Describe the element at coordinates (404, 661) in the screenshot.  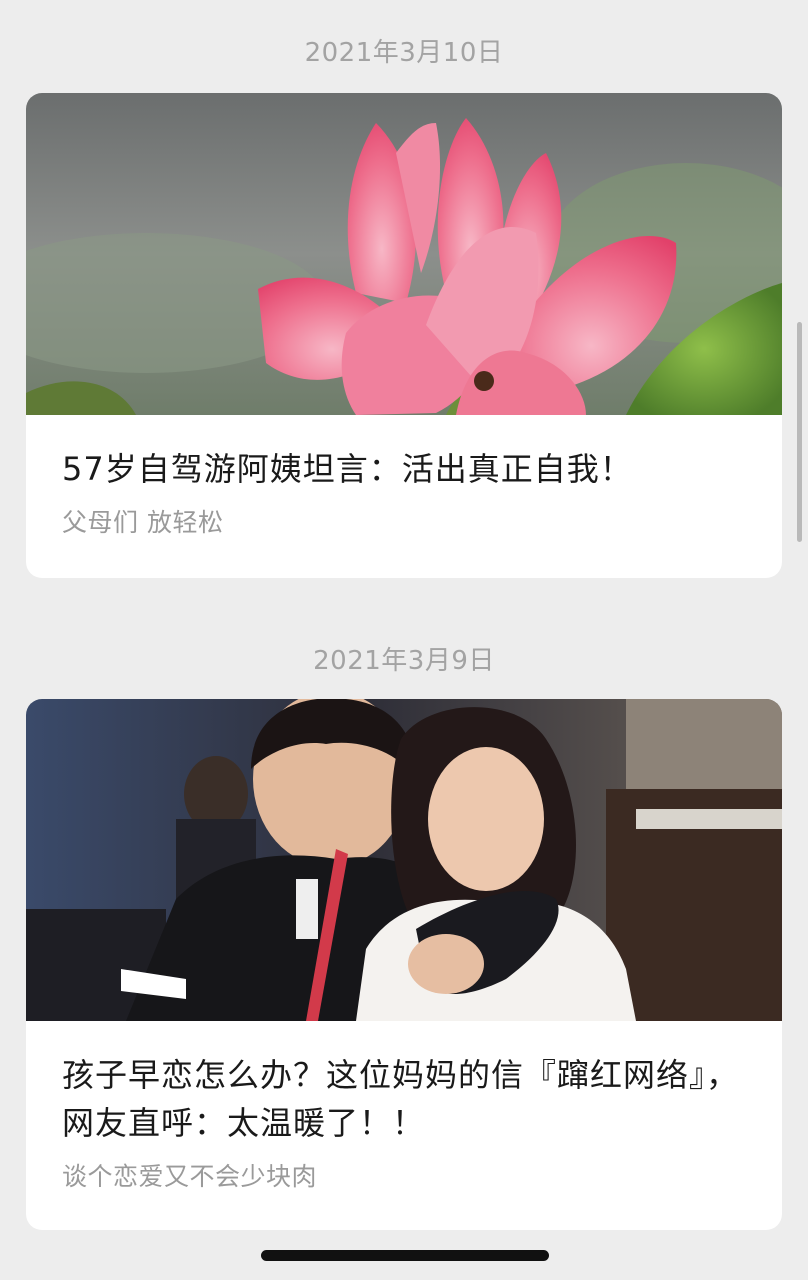
I see `article-date: 2021年3月9日` at that location.